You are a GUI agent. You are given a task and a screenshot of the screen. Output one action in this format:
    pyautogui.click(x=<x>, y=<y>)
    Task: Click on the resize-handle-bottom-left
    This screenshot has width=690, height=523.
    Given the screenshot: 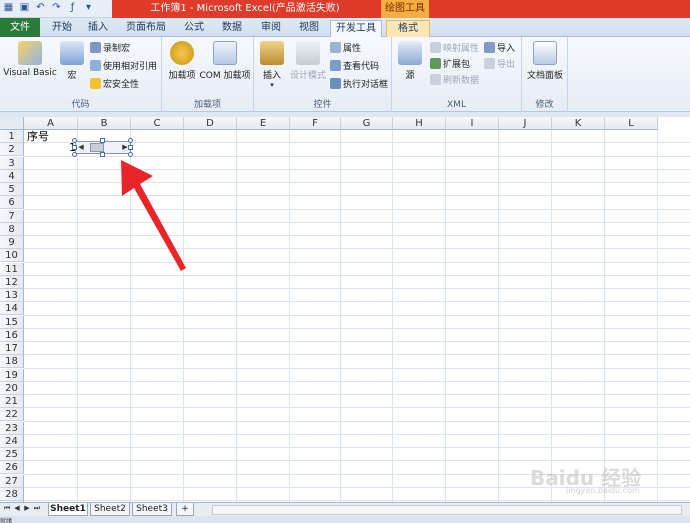 What is the action you would take?
    pyautogui.click(x=74, y=154)
    